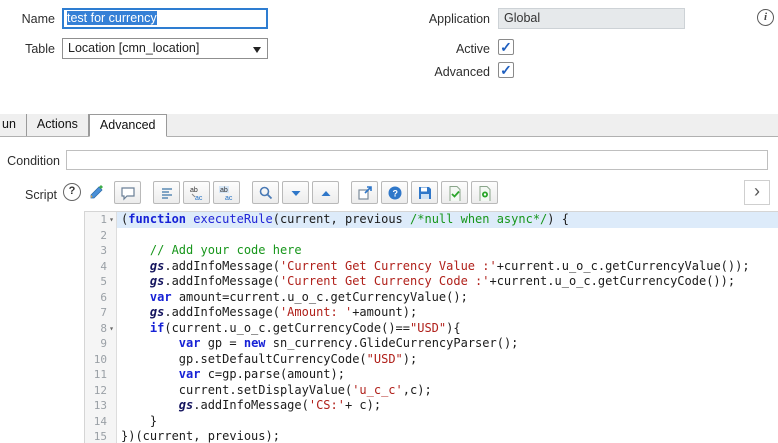 Image resolution: width=778 pixels, height=443 pixels. Describe the element at coordinates (100, 236) in the screenshot. I see `line-number: 2` at that location.